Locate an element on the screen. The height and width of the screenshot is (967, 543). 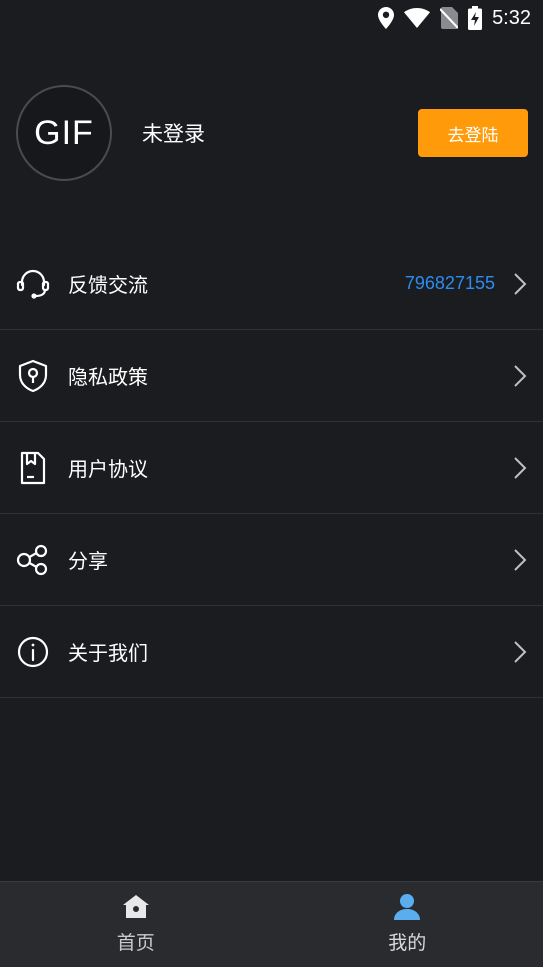
profile-name: 未登录 is located at coordinates (173, 134).